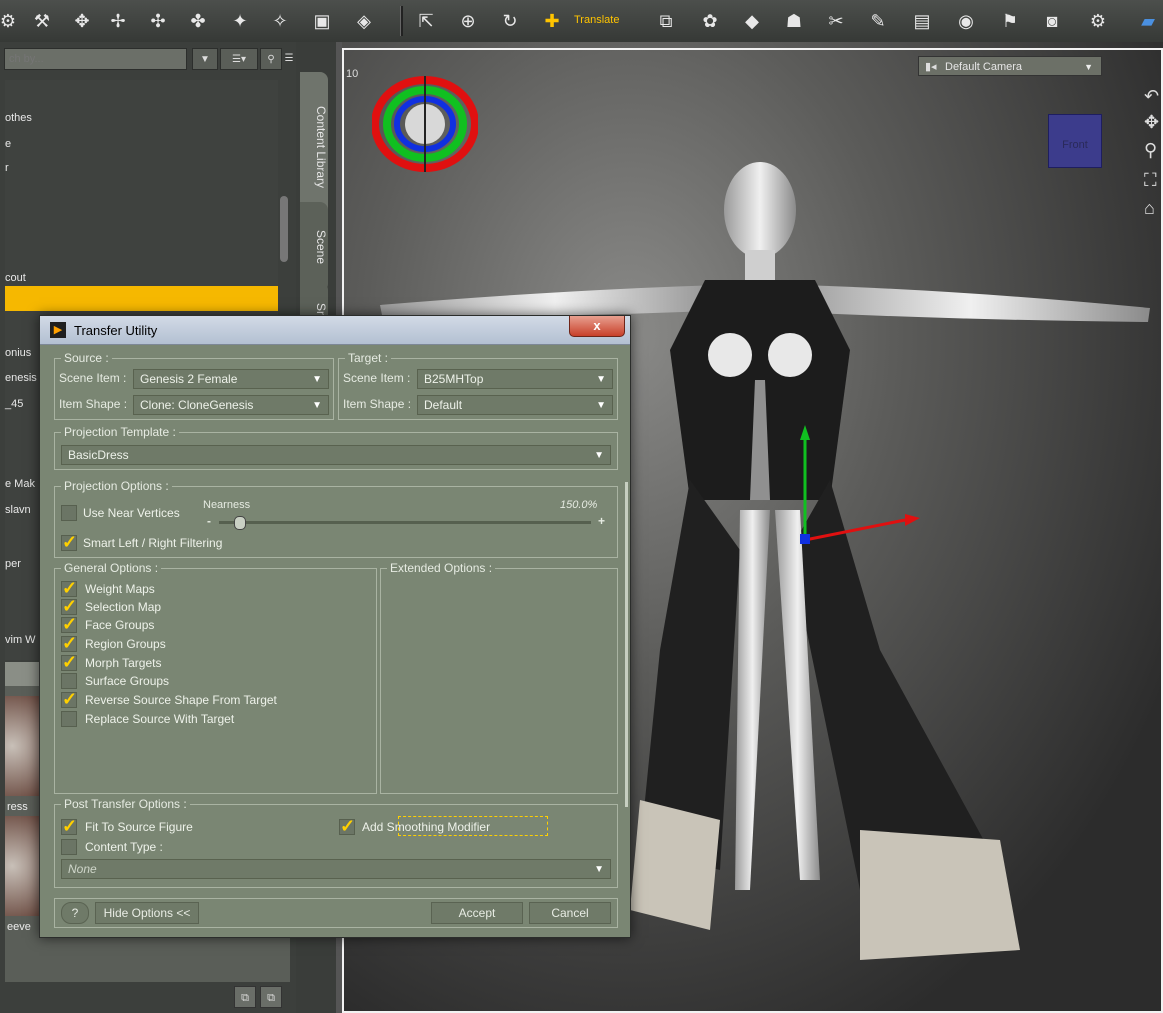 This screenshot has width=1163, height=1013. I want to click on geometry-editor-icon: ✦, so click(240, 21).